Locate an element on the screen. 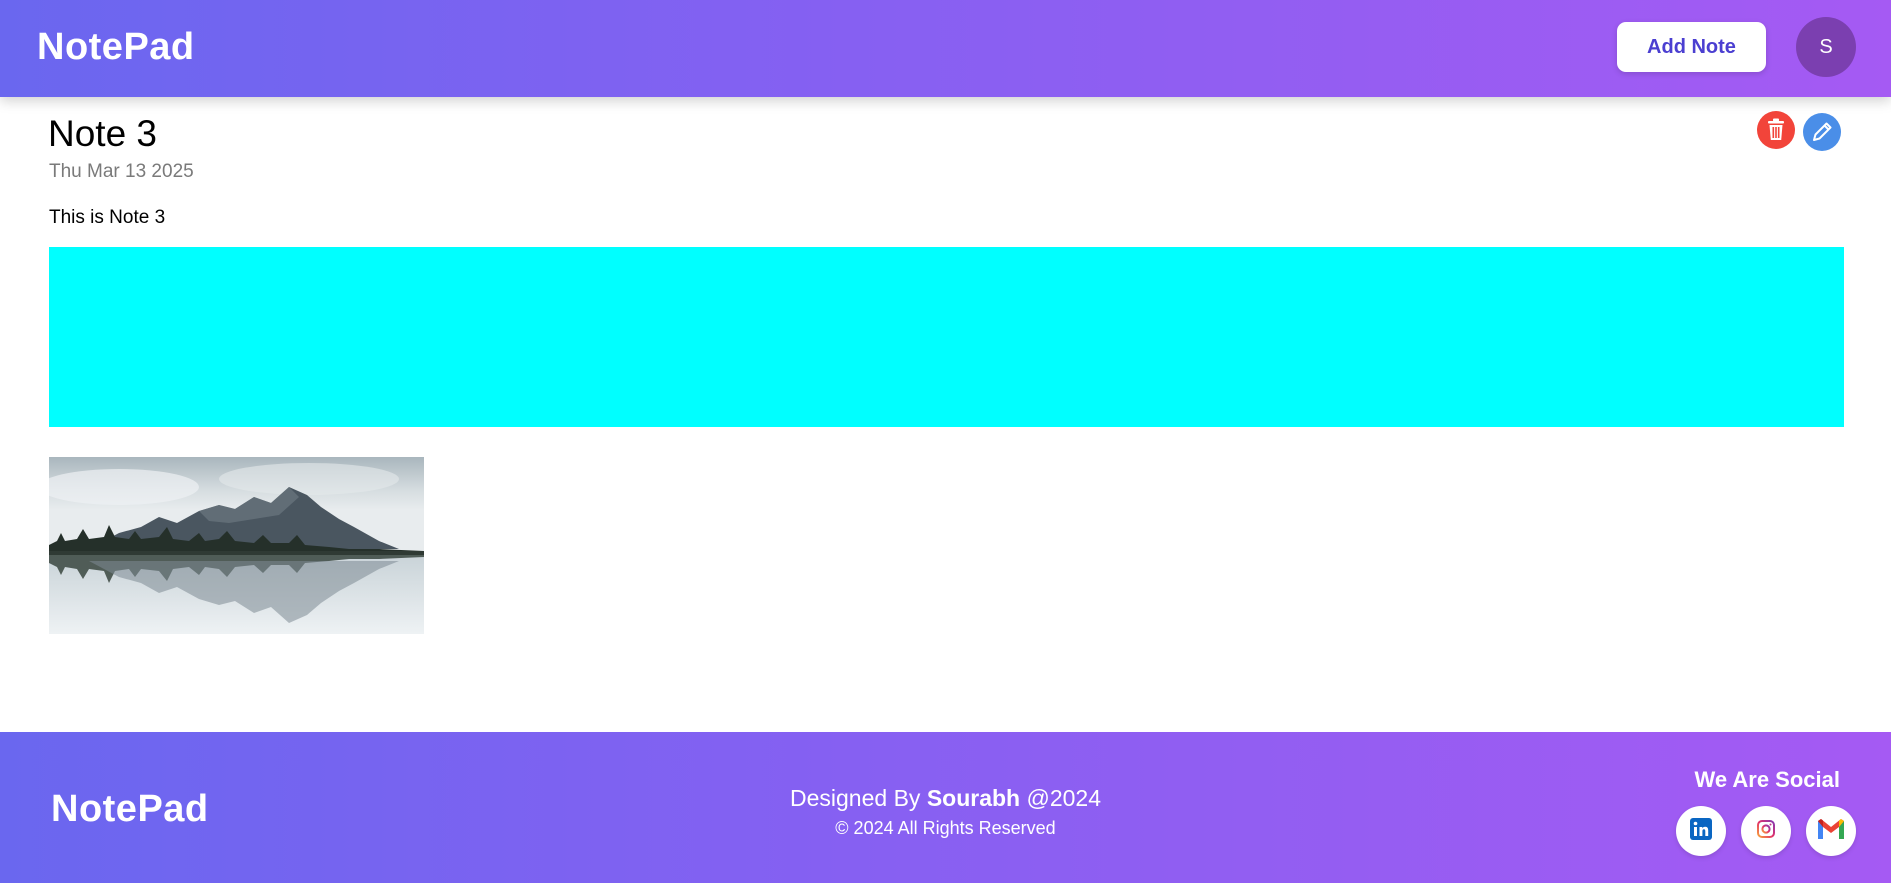 The height and width of the screenshot is (883, 1891). avatar: S is located at coordinates (1826, 47).